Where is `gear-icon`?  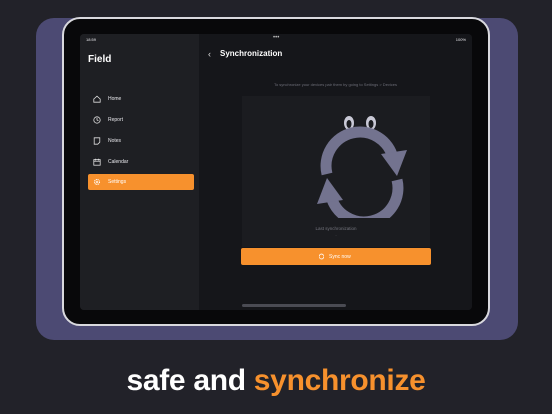 gear-icon is located at coordinates (97, 182).